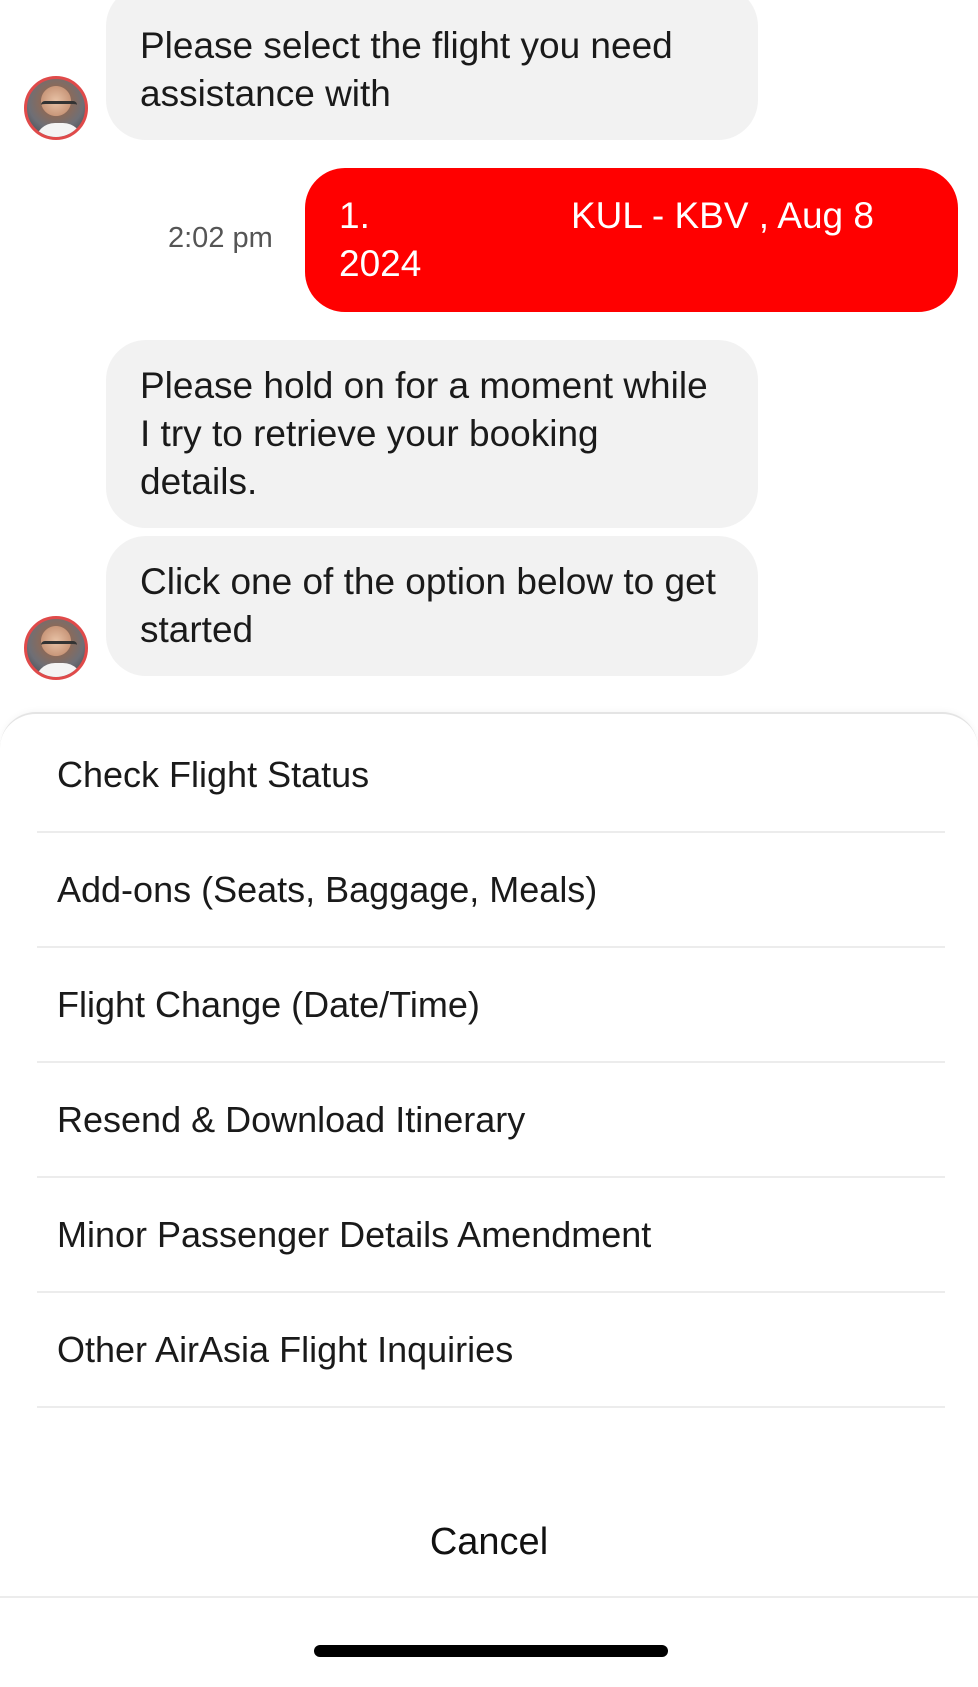 This screenshot has height=1687, width=978. I want to click on option-check-flight-status: Check Flight Status, so click(491, 775).